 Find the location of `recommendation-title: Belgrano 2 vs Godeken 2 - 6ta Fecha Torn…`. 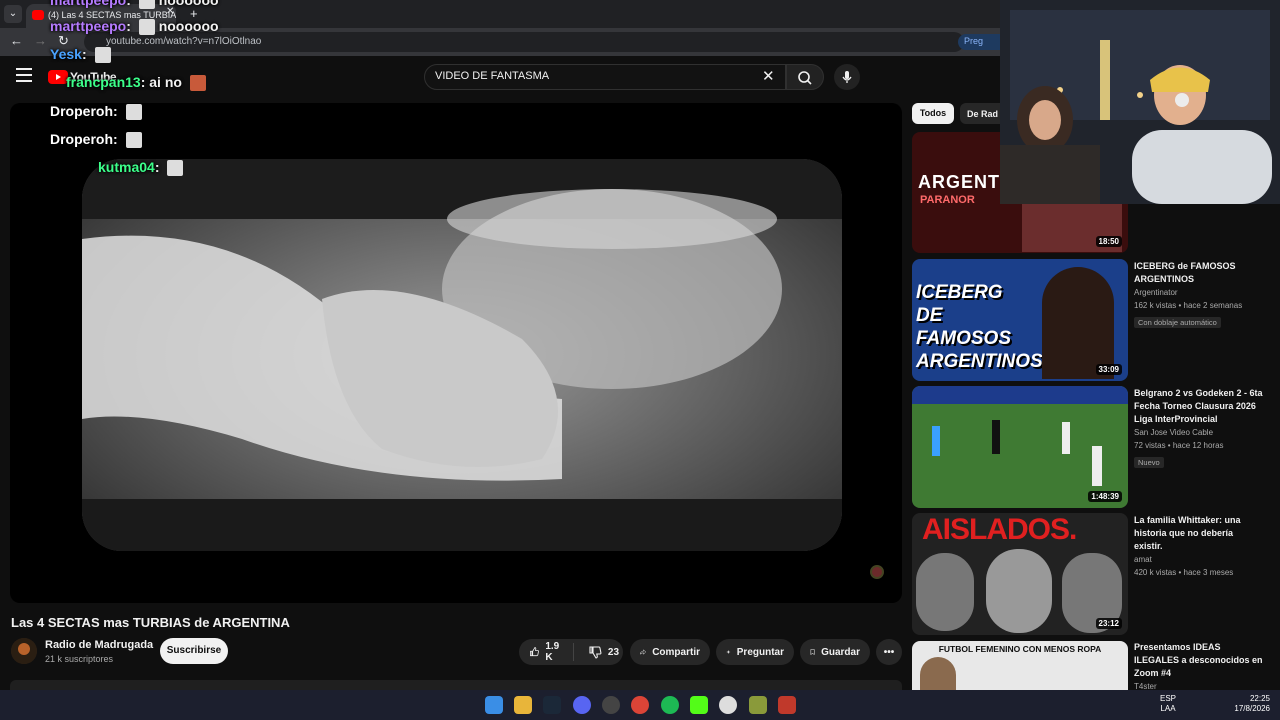

recommendation-title: Belgrano 2 vs Godeken 2 - 6ta Fecha Torn… is located at coordinates (1198, 406).